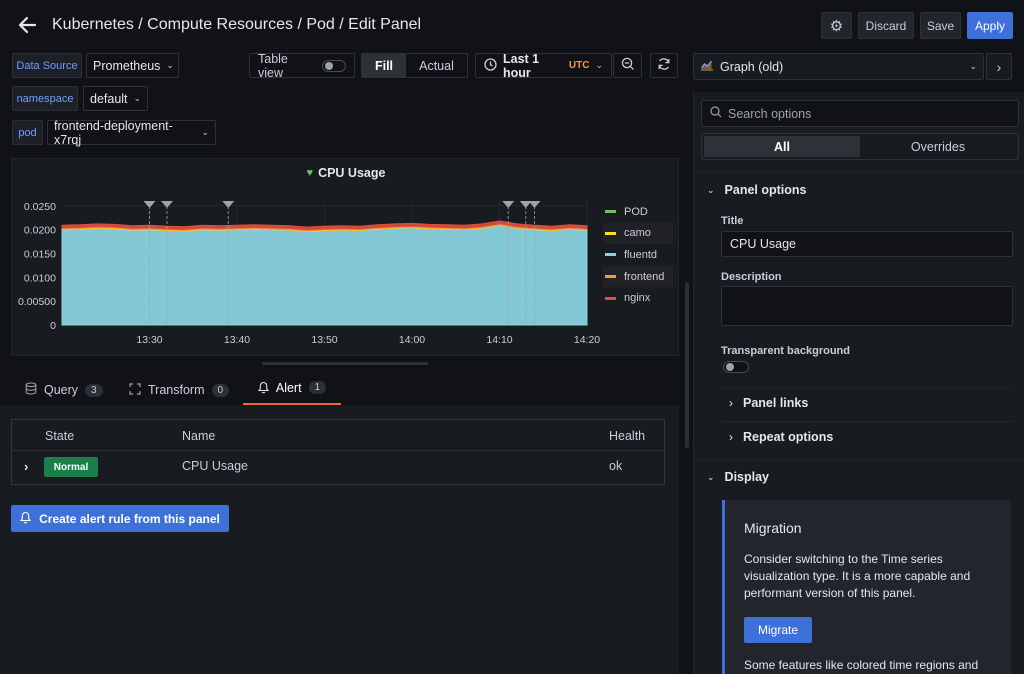 The image size is (1024, 674). I want to click on time-range-picker: Last 1 hour UTC ⌄, so click(543, 65).